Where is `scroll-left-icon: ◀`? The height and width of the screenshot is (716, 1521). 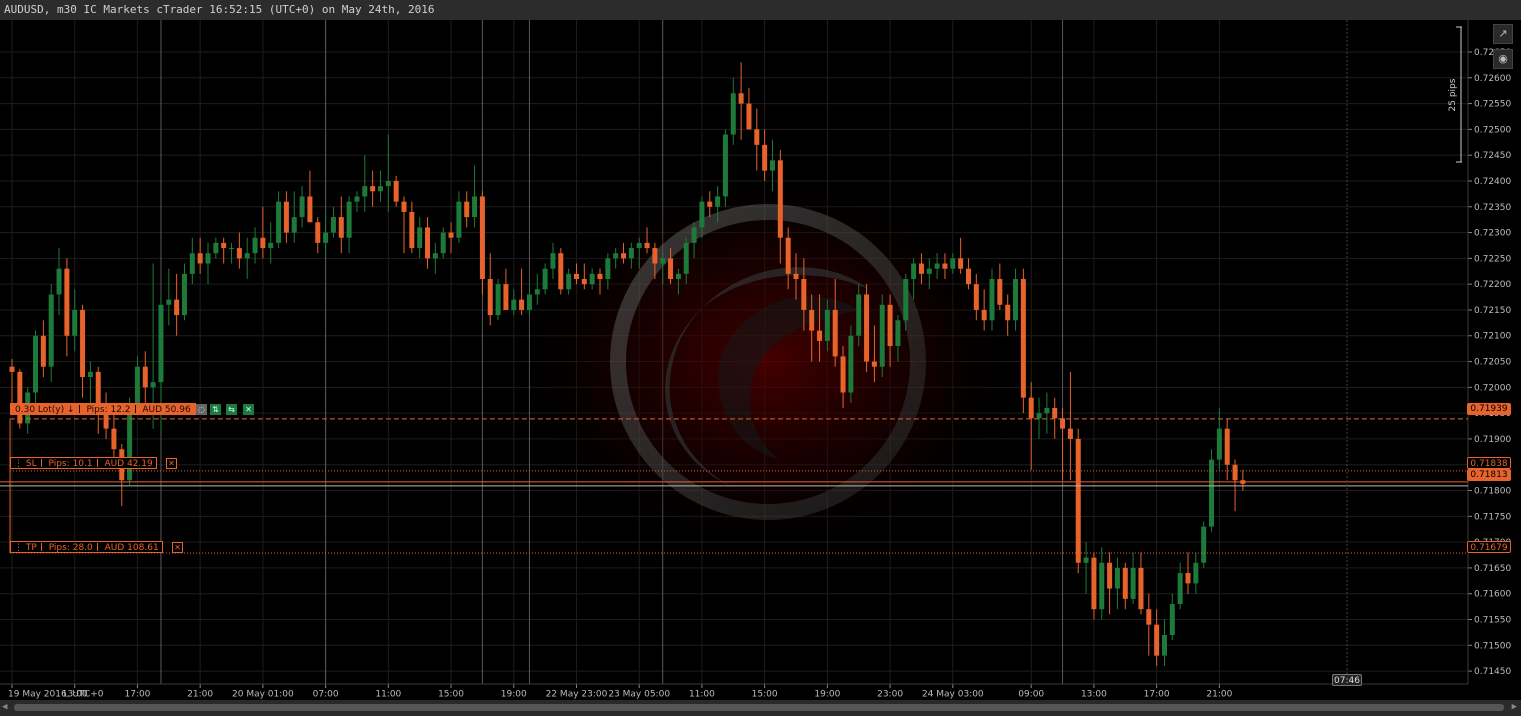
scroll-left-icon: ◀ is located at coordinates (4, 707).